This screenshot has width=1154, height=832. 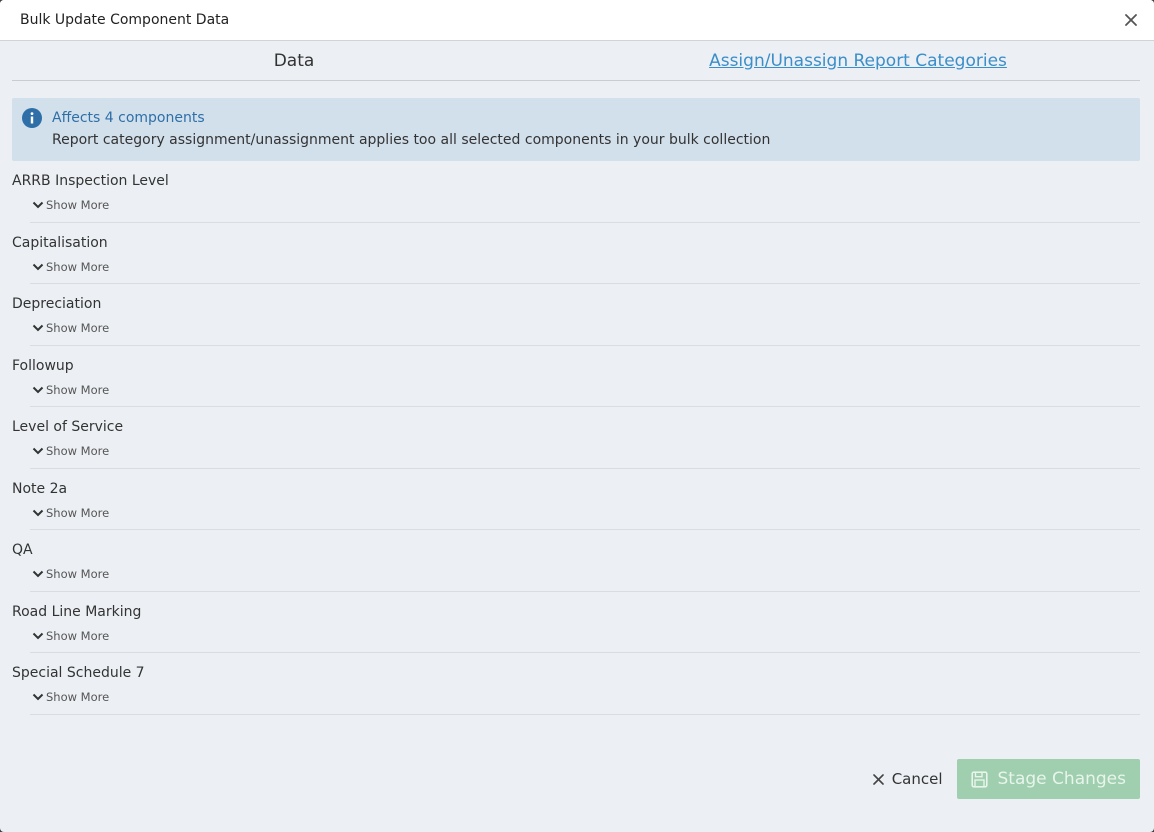 I want to click on stage-changes-button: Stage Changes, so click(x=1048, y=779).